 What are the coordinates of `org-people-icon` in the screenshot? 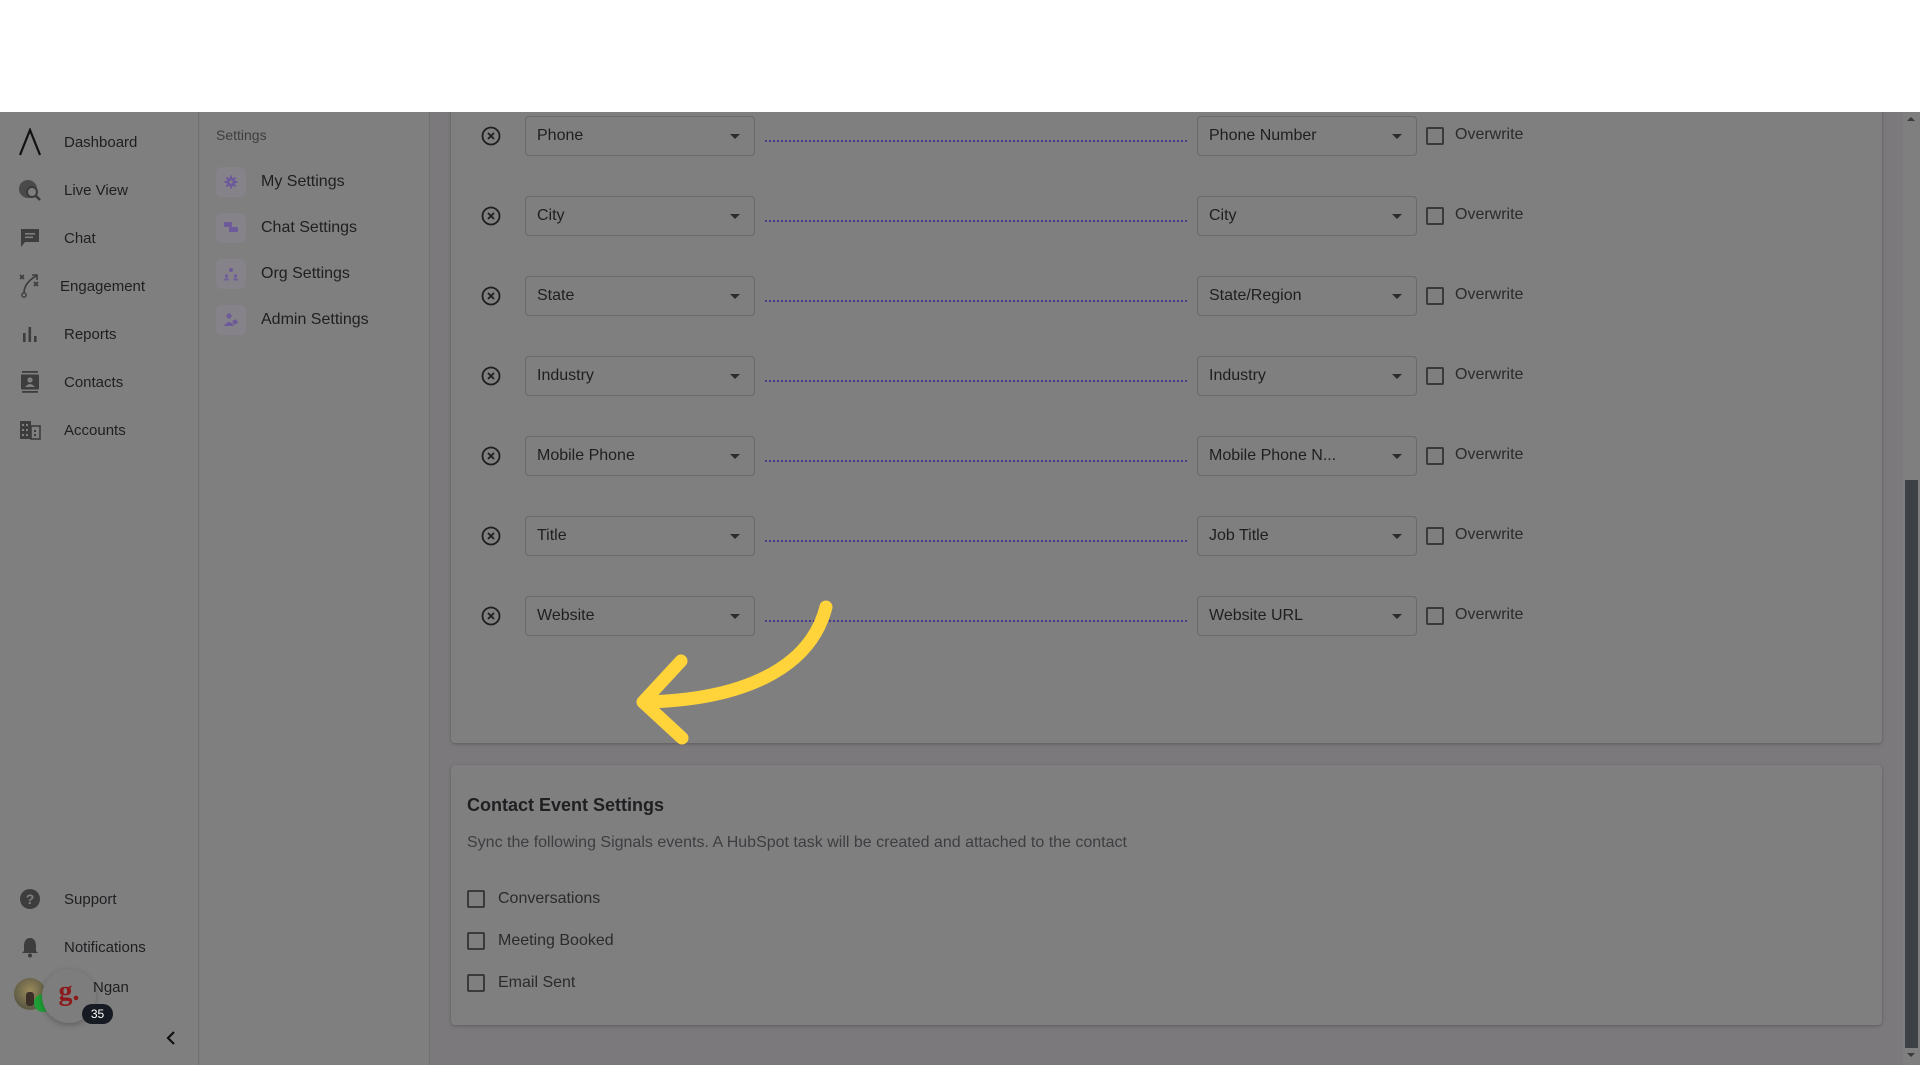 It's located at (231, 274).